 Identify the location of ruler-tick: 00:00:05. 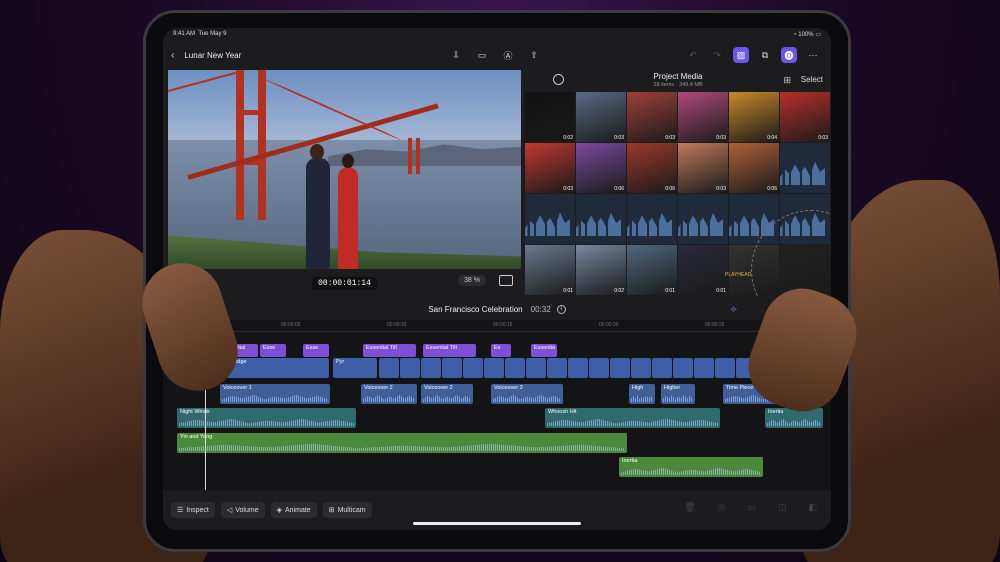
(291, 325).